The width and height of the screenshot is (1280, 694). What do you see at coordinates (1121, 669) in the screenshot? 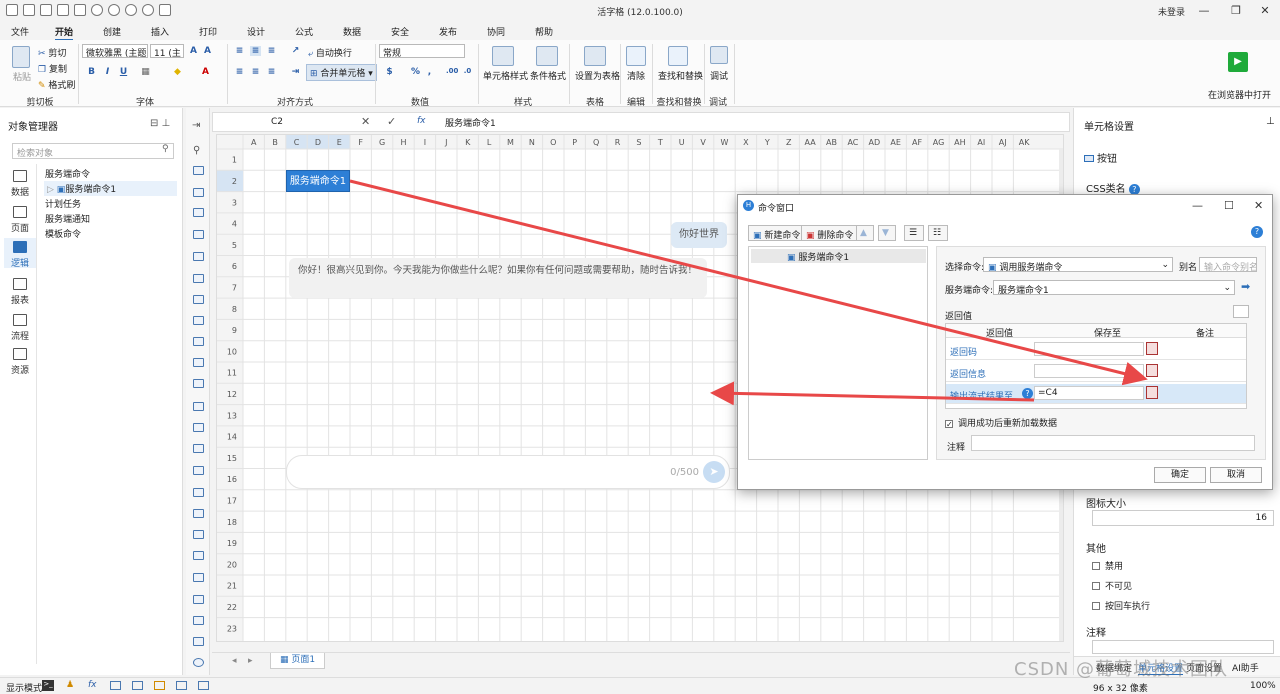
I see `watermark: CSDN @葡萄城技术团队` at bounding box center [1121, 669].